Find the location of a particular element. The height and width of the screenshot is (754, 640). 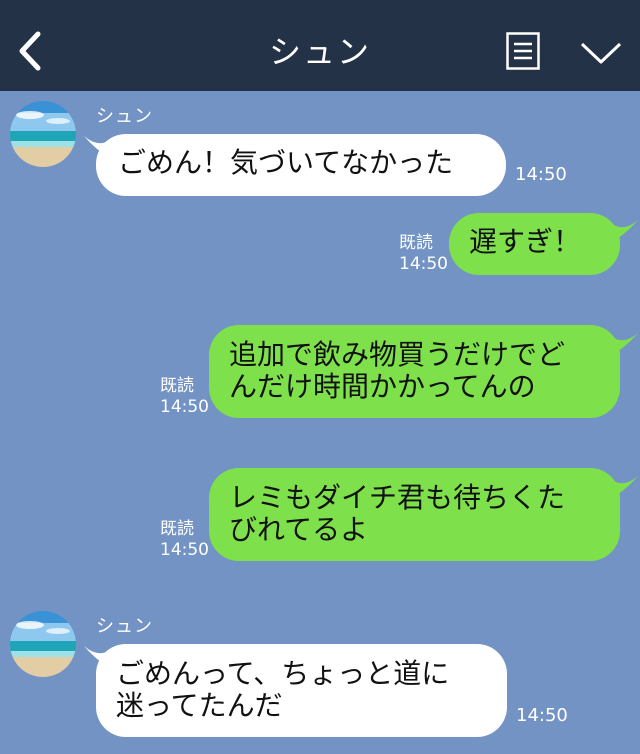

message-bubble: 追加で飲み物買うだけでど んだけ時間かかってんの is located at coordinates (414, 371).